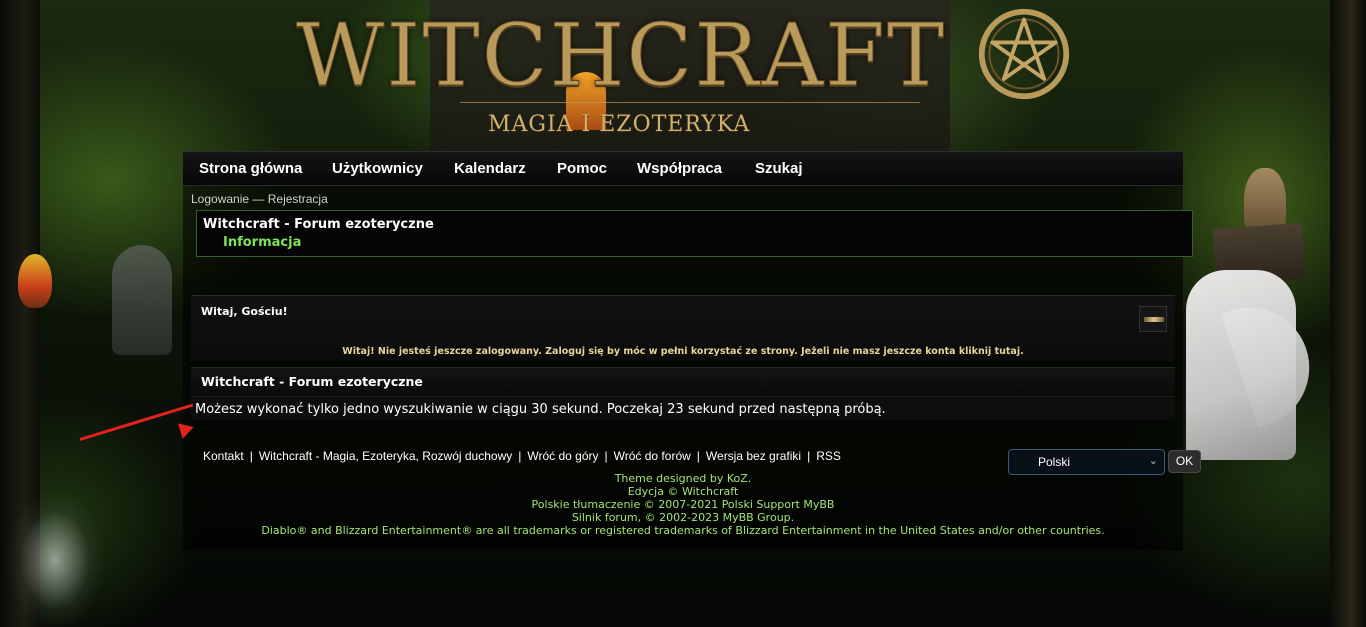  What do you see at coordinates (683, 478) in the screenshot?
I see `credit-theme: Theme designed by KoZ.` at bounding box center [683, 478].